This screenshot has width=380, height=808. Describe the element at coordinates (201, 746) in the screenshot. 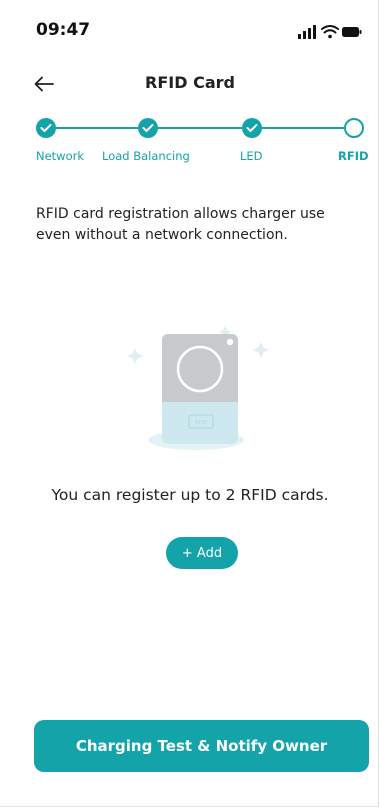

I see `charging-test-notify-owner-button: Charging Test & Notify Owner` at that location.